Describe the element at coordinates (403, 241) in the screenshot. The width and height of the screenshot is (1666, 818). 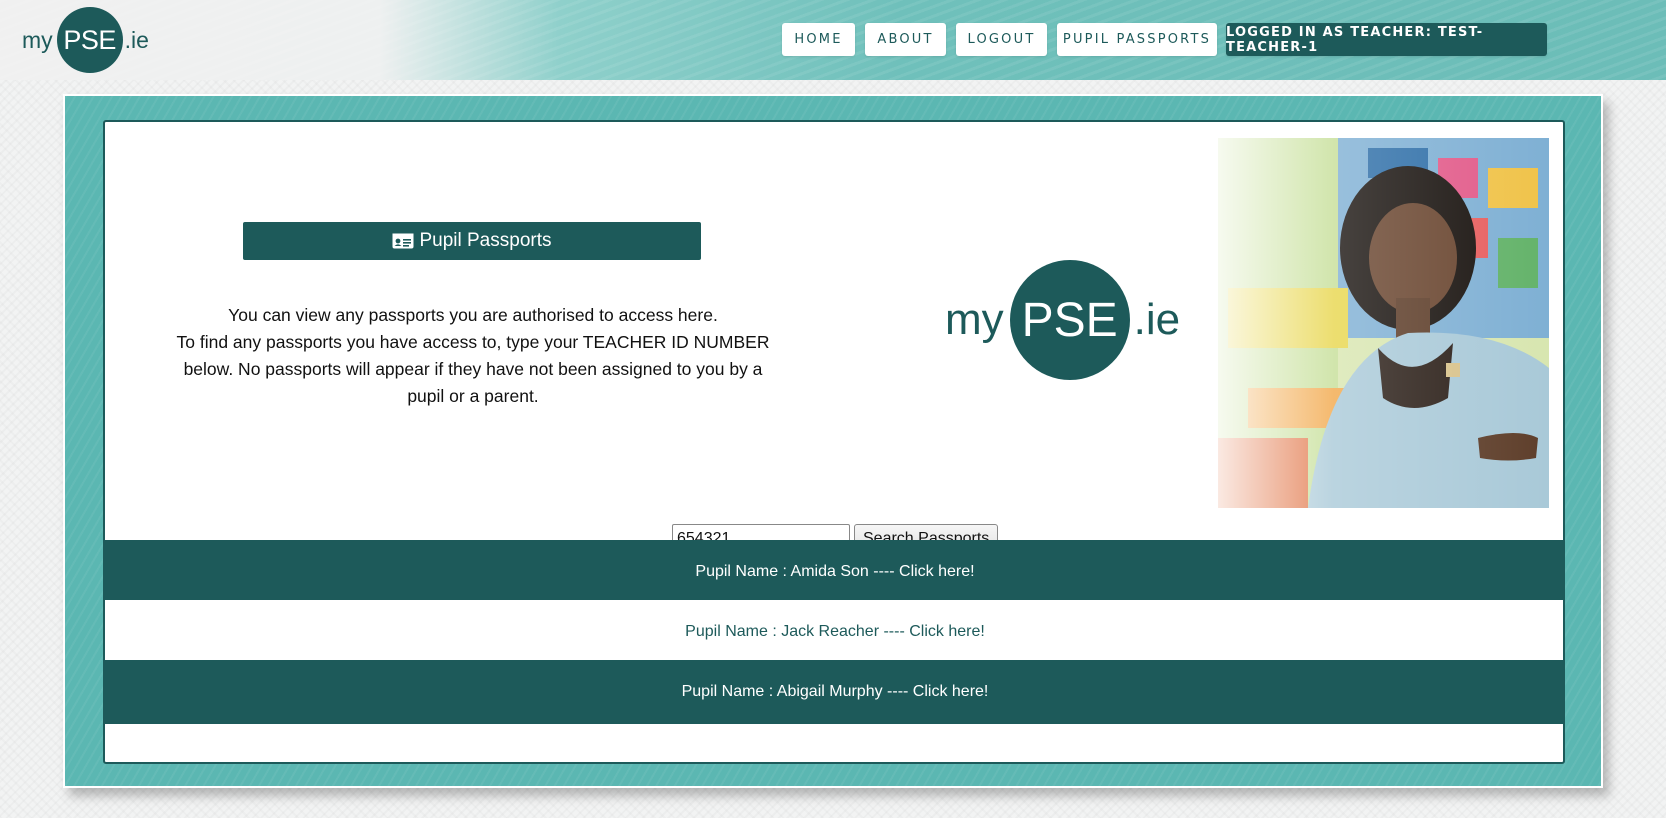
I see `id-card-icon` at that location.